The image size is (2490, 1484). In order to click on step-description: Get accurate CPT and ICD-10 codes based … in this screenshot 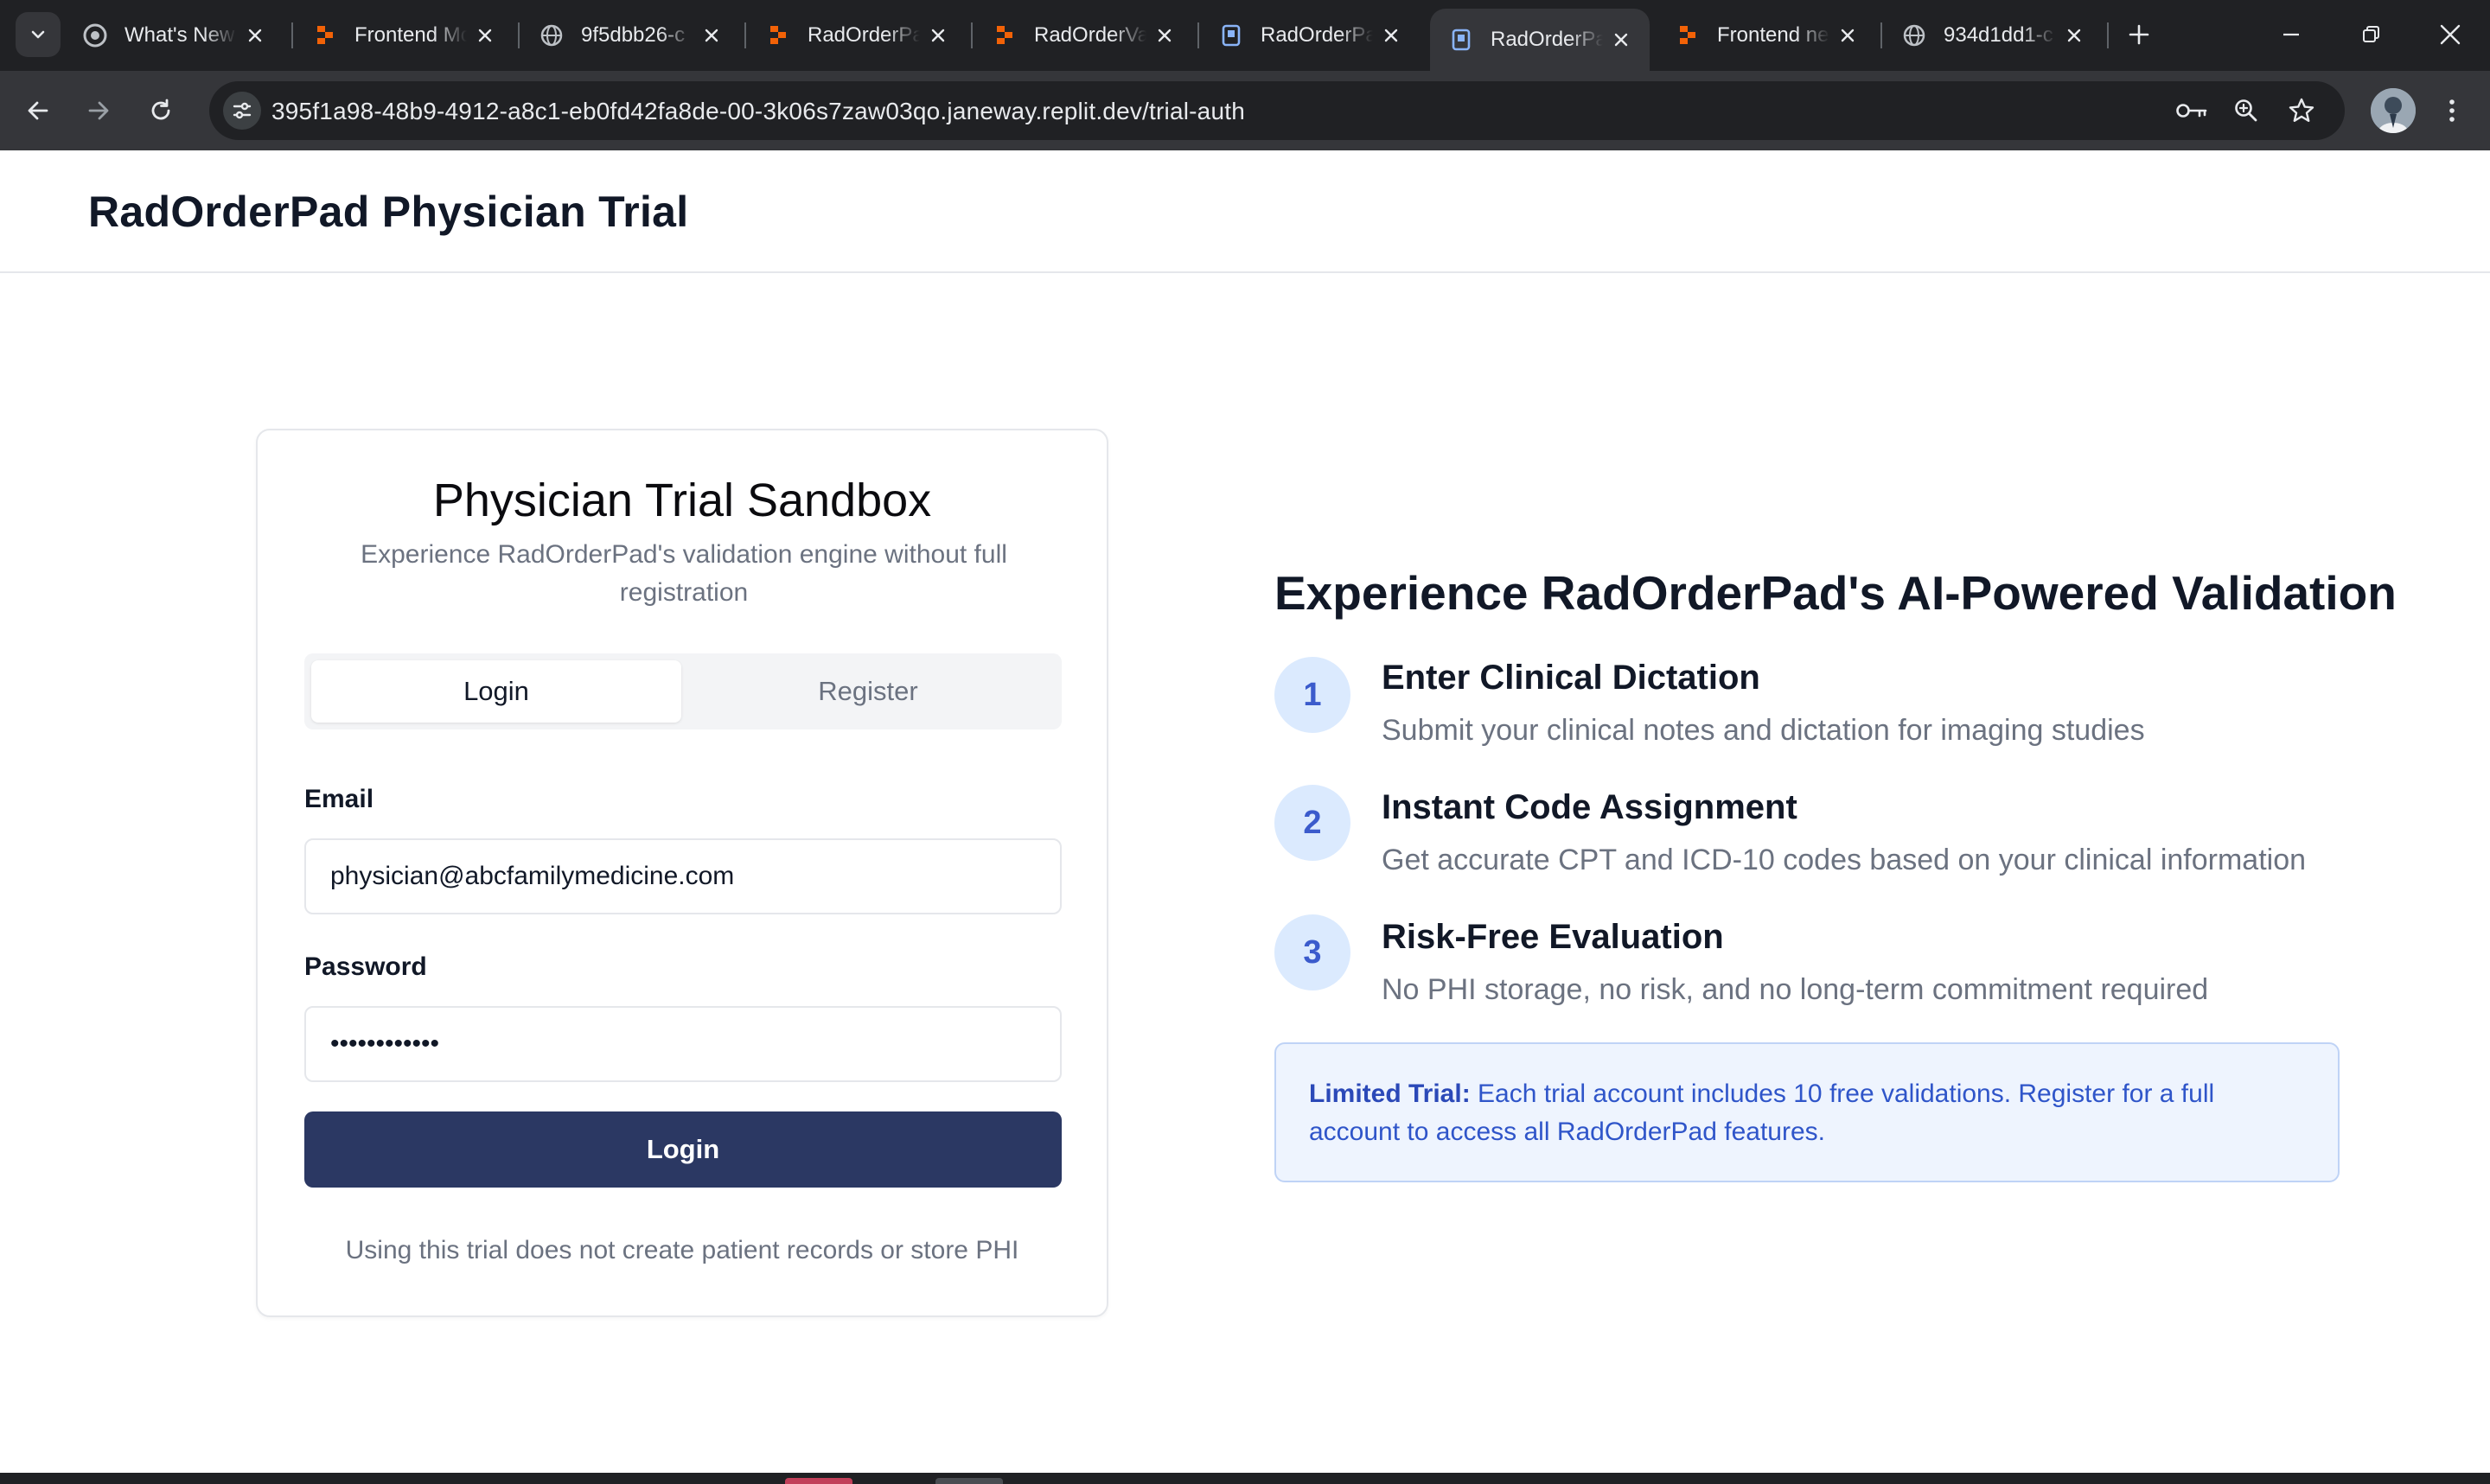, I will do `click(1844, 860)`.